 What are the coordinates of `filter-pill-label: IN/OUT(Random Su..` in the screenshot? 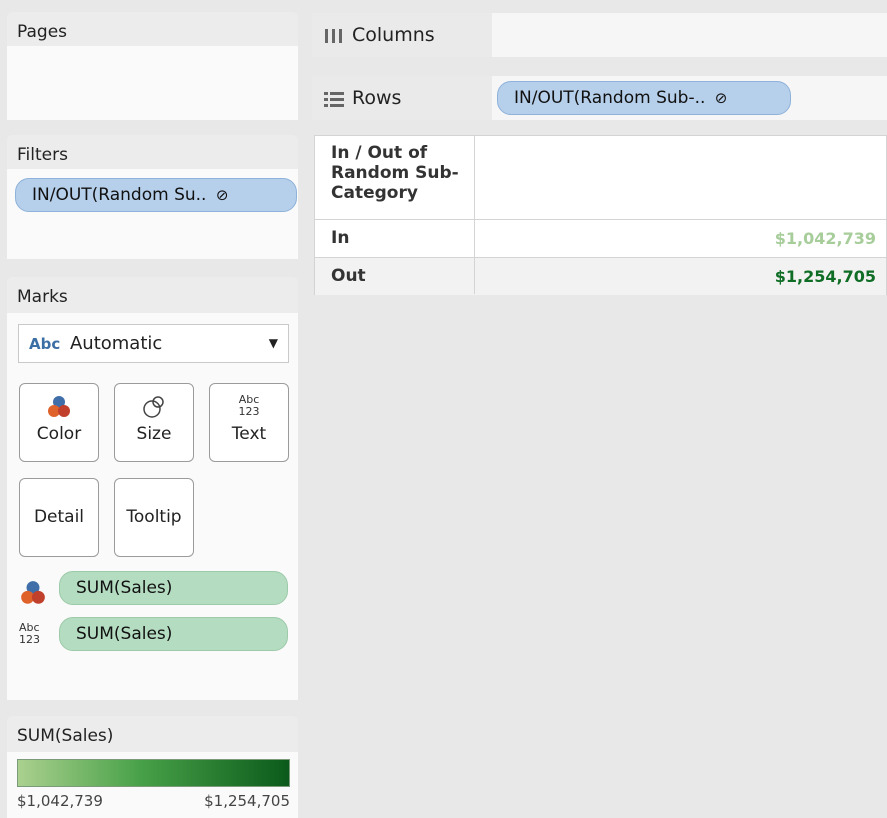 It's located at (119, 195).